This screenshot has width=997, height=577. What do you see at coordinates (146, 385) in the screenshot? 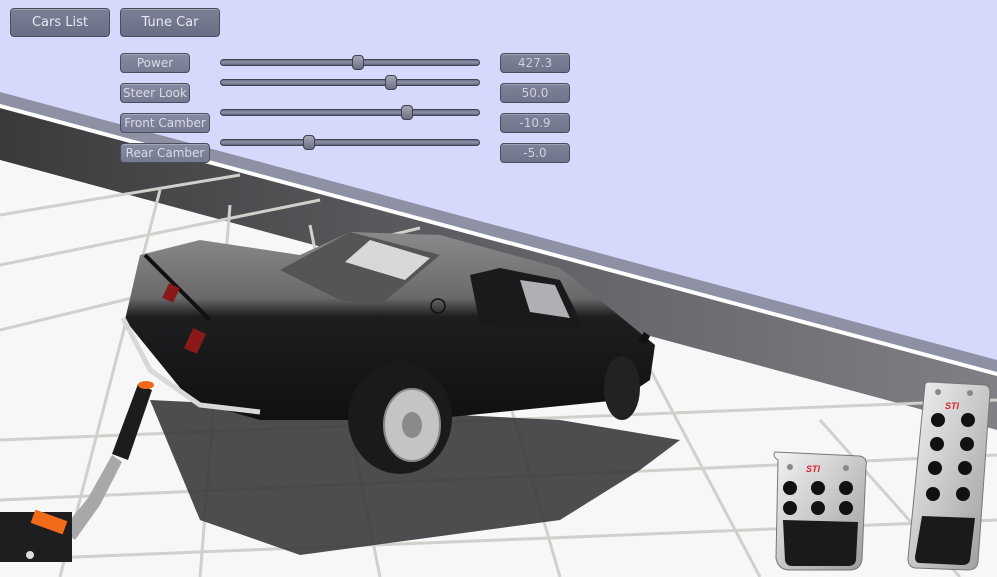
I see `handbrake-cap` at bounding box center [146, 385].